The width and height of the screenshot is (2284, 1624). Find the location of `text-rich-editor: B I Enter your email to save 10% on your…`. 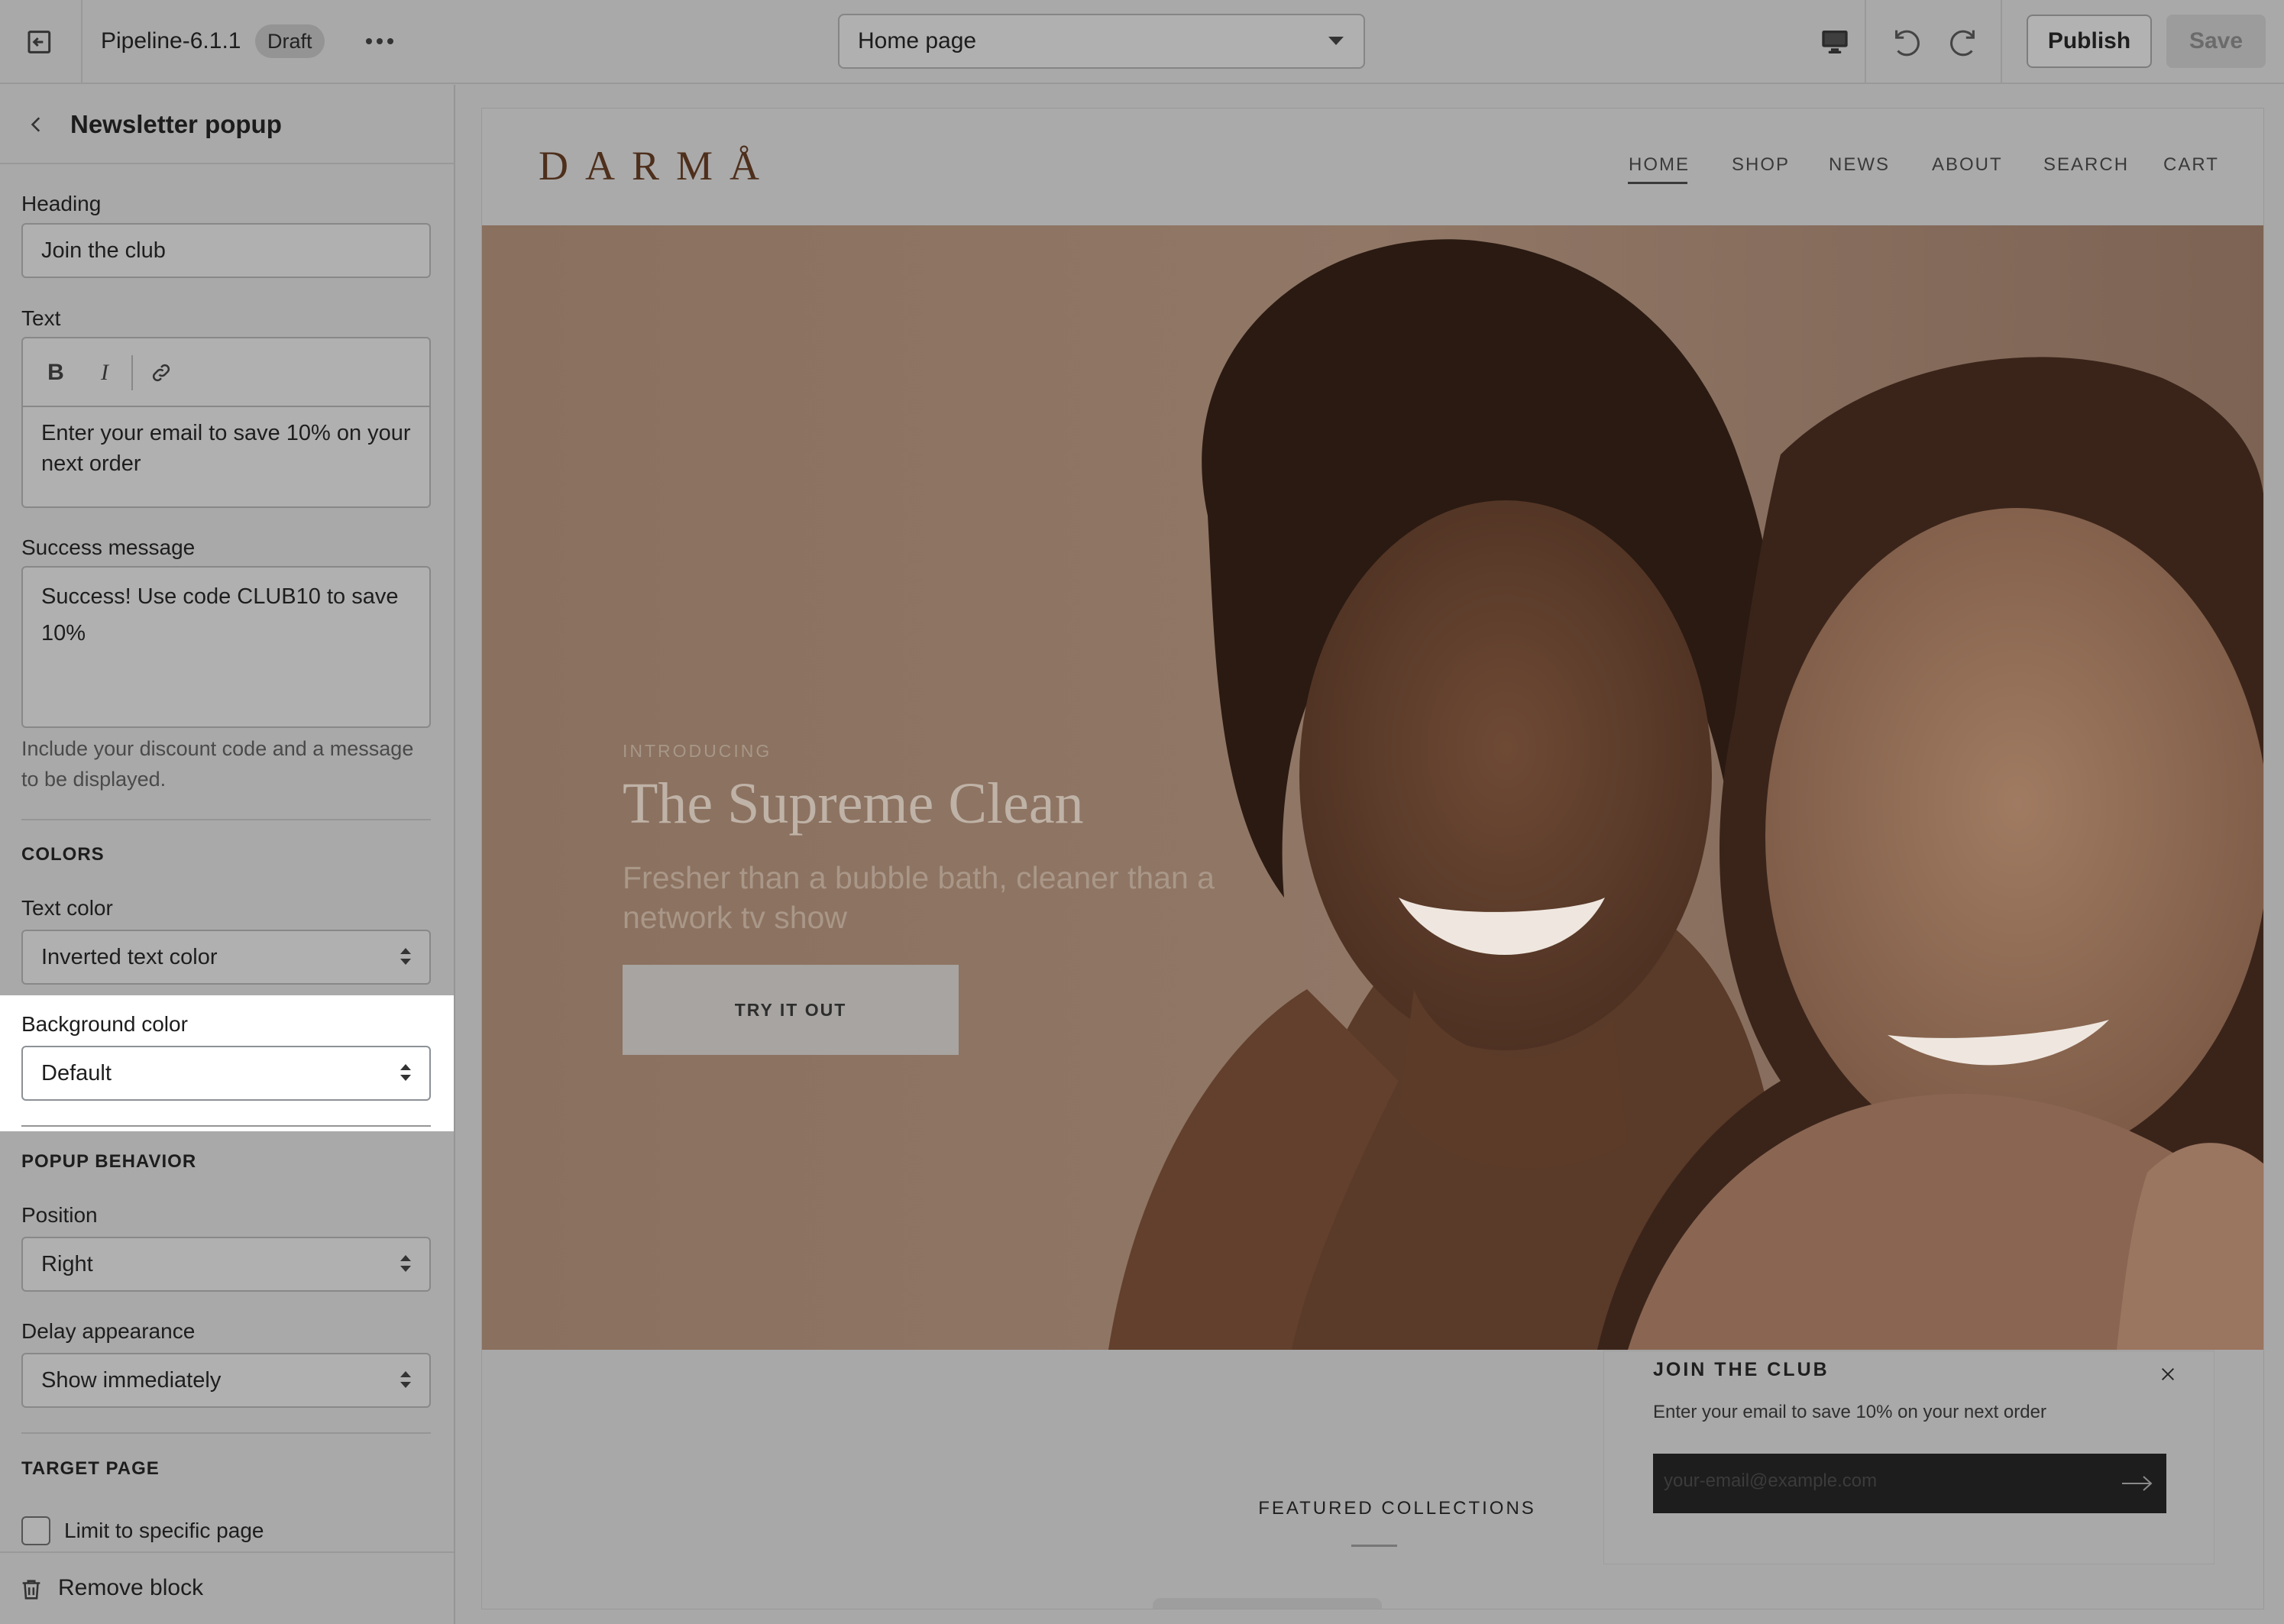

text-rich-editor: B I Enter your email to save 10% on your… is located at coordinates (226, 422).